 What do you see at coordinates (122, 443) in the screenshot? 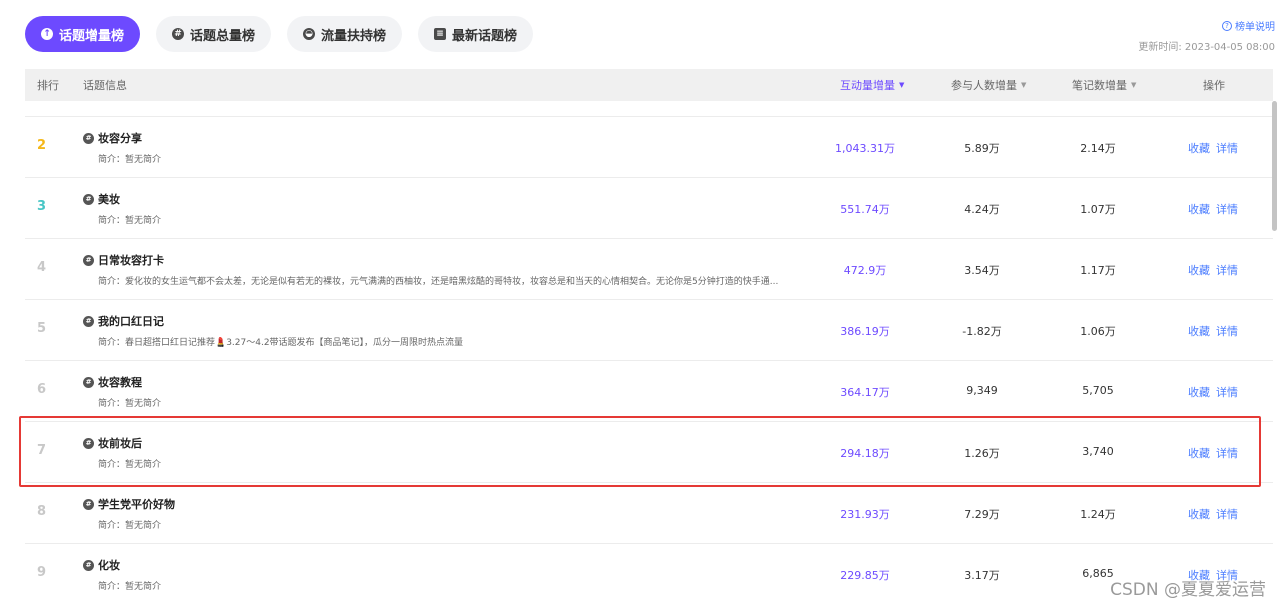
I see `topic-title: # 妆前妆后` at bounding box center [122, 443].